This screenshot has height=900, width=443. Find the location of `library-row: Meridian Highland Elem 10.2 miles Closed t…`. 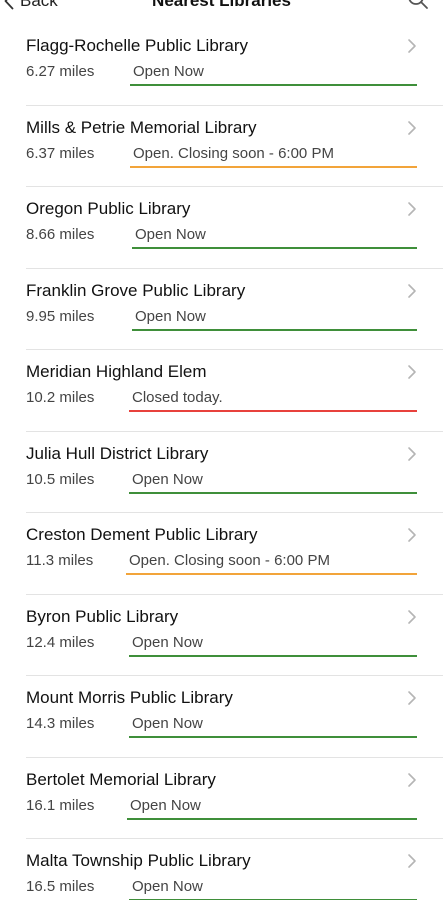

library-row: Meridian Highland Elem 10.2 miles Closed t… is located at coordinates (234, 391).